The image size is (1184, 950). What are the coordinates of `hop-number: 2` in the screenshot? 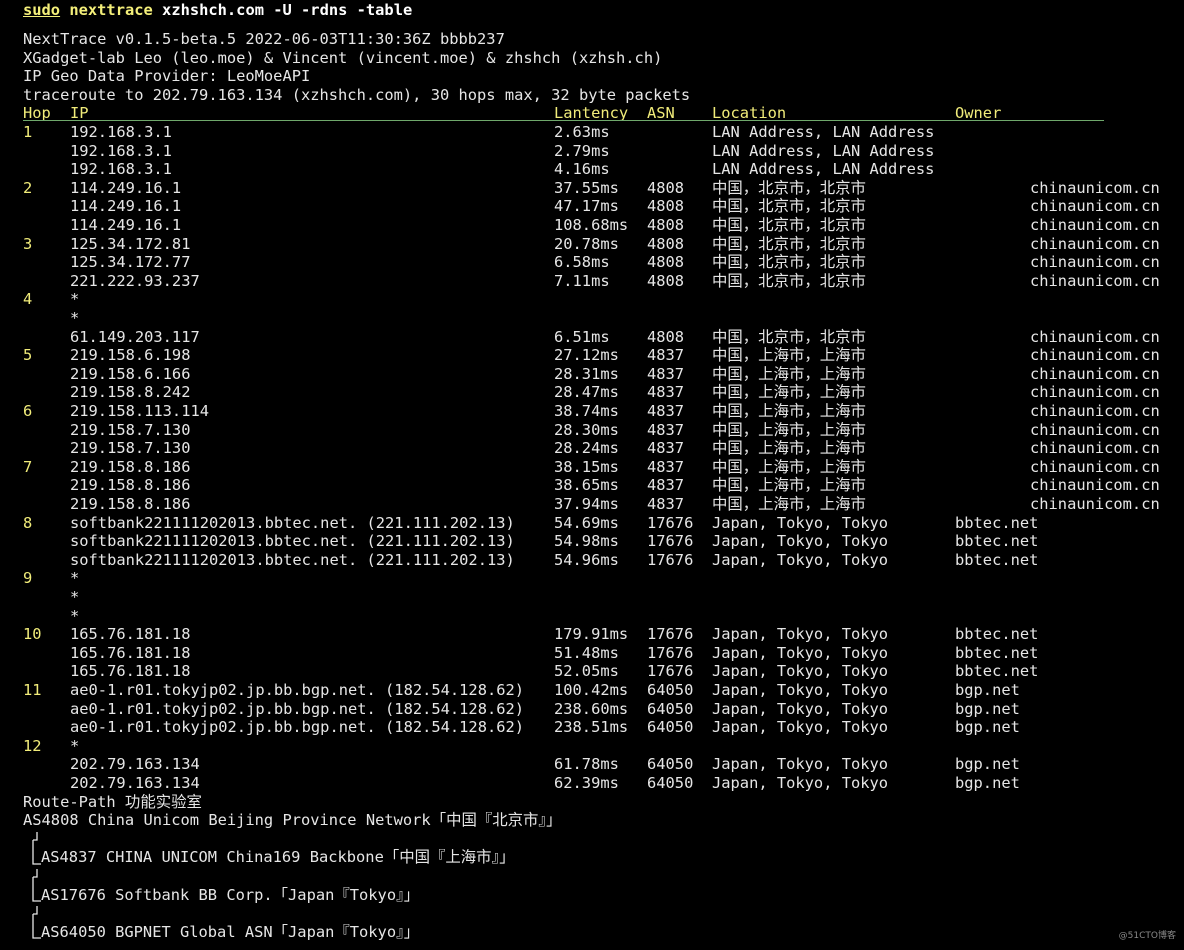 It's located at (28, 187).